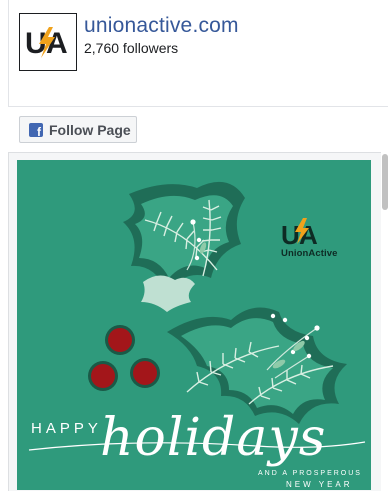 This screenshot has height=491, width=388. What do you see at coordinates (66, 428) in the screenshot?
I see `greeting-happy: HAPPY` at bounding box center [66, 428].